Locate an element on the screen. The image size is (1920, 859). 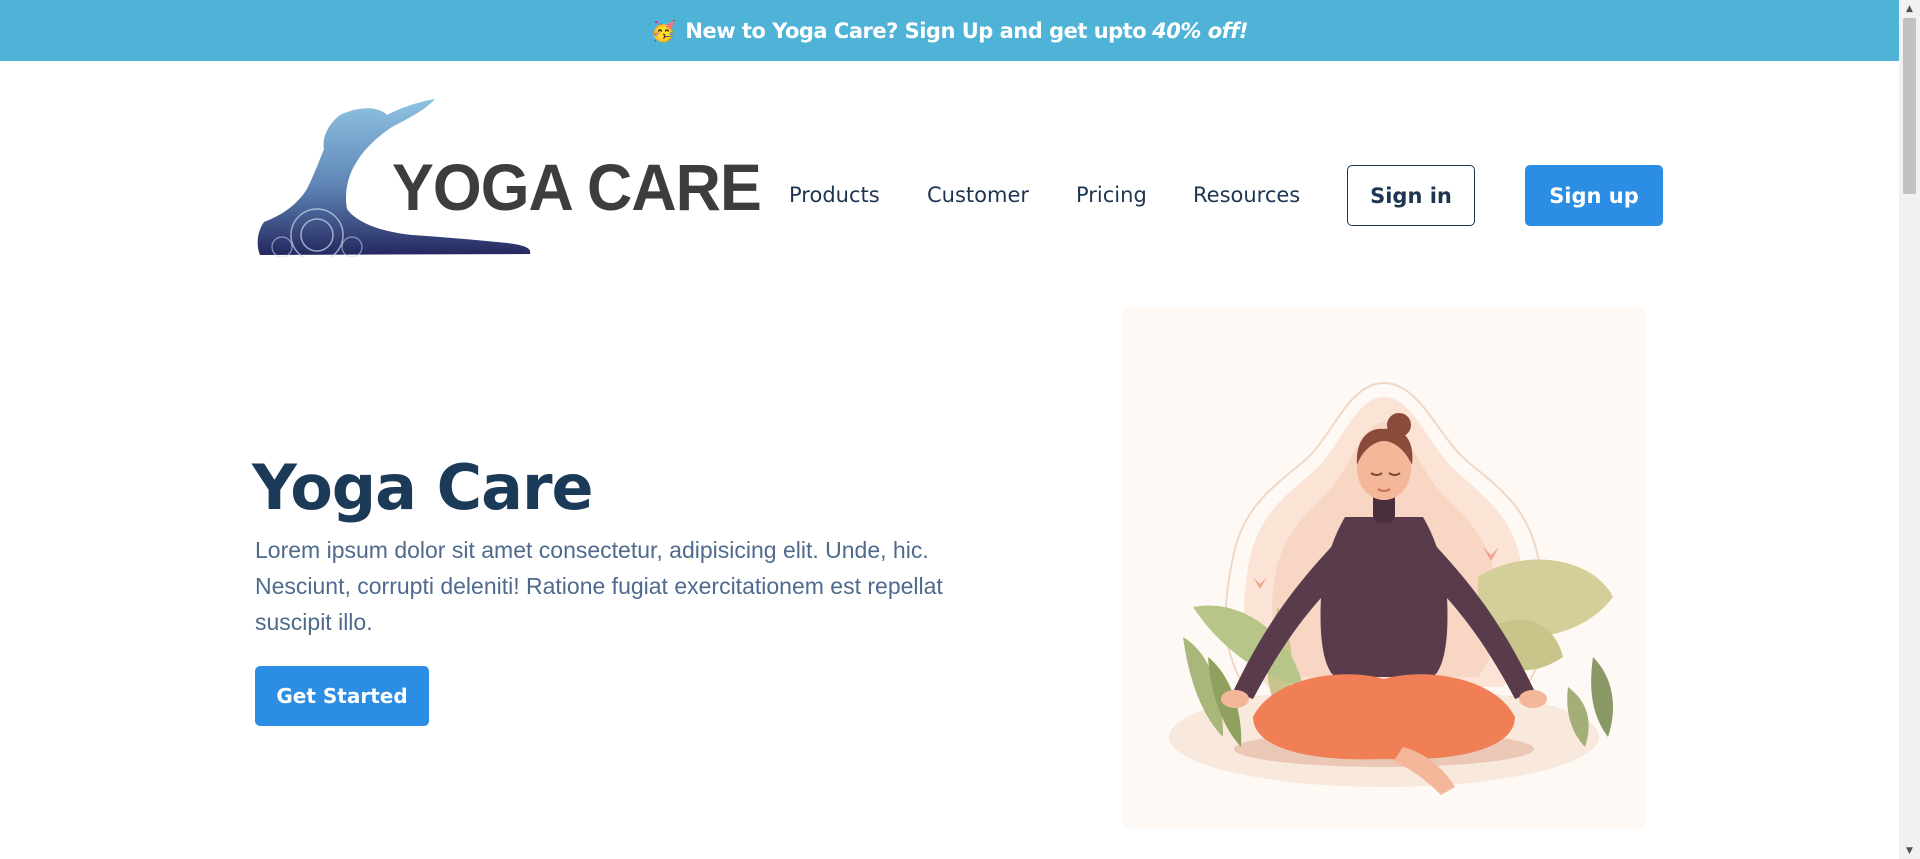
sign-in-button: Sign in is located at coordinates (1411, 195).